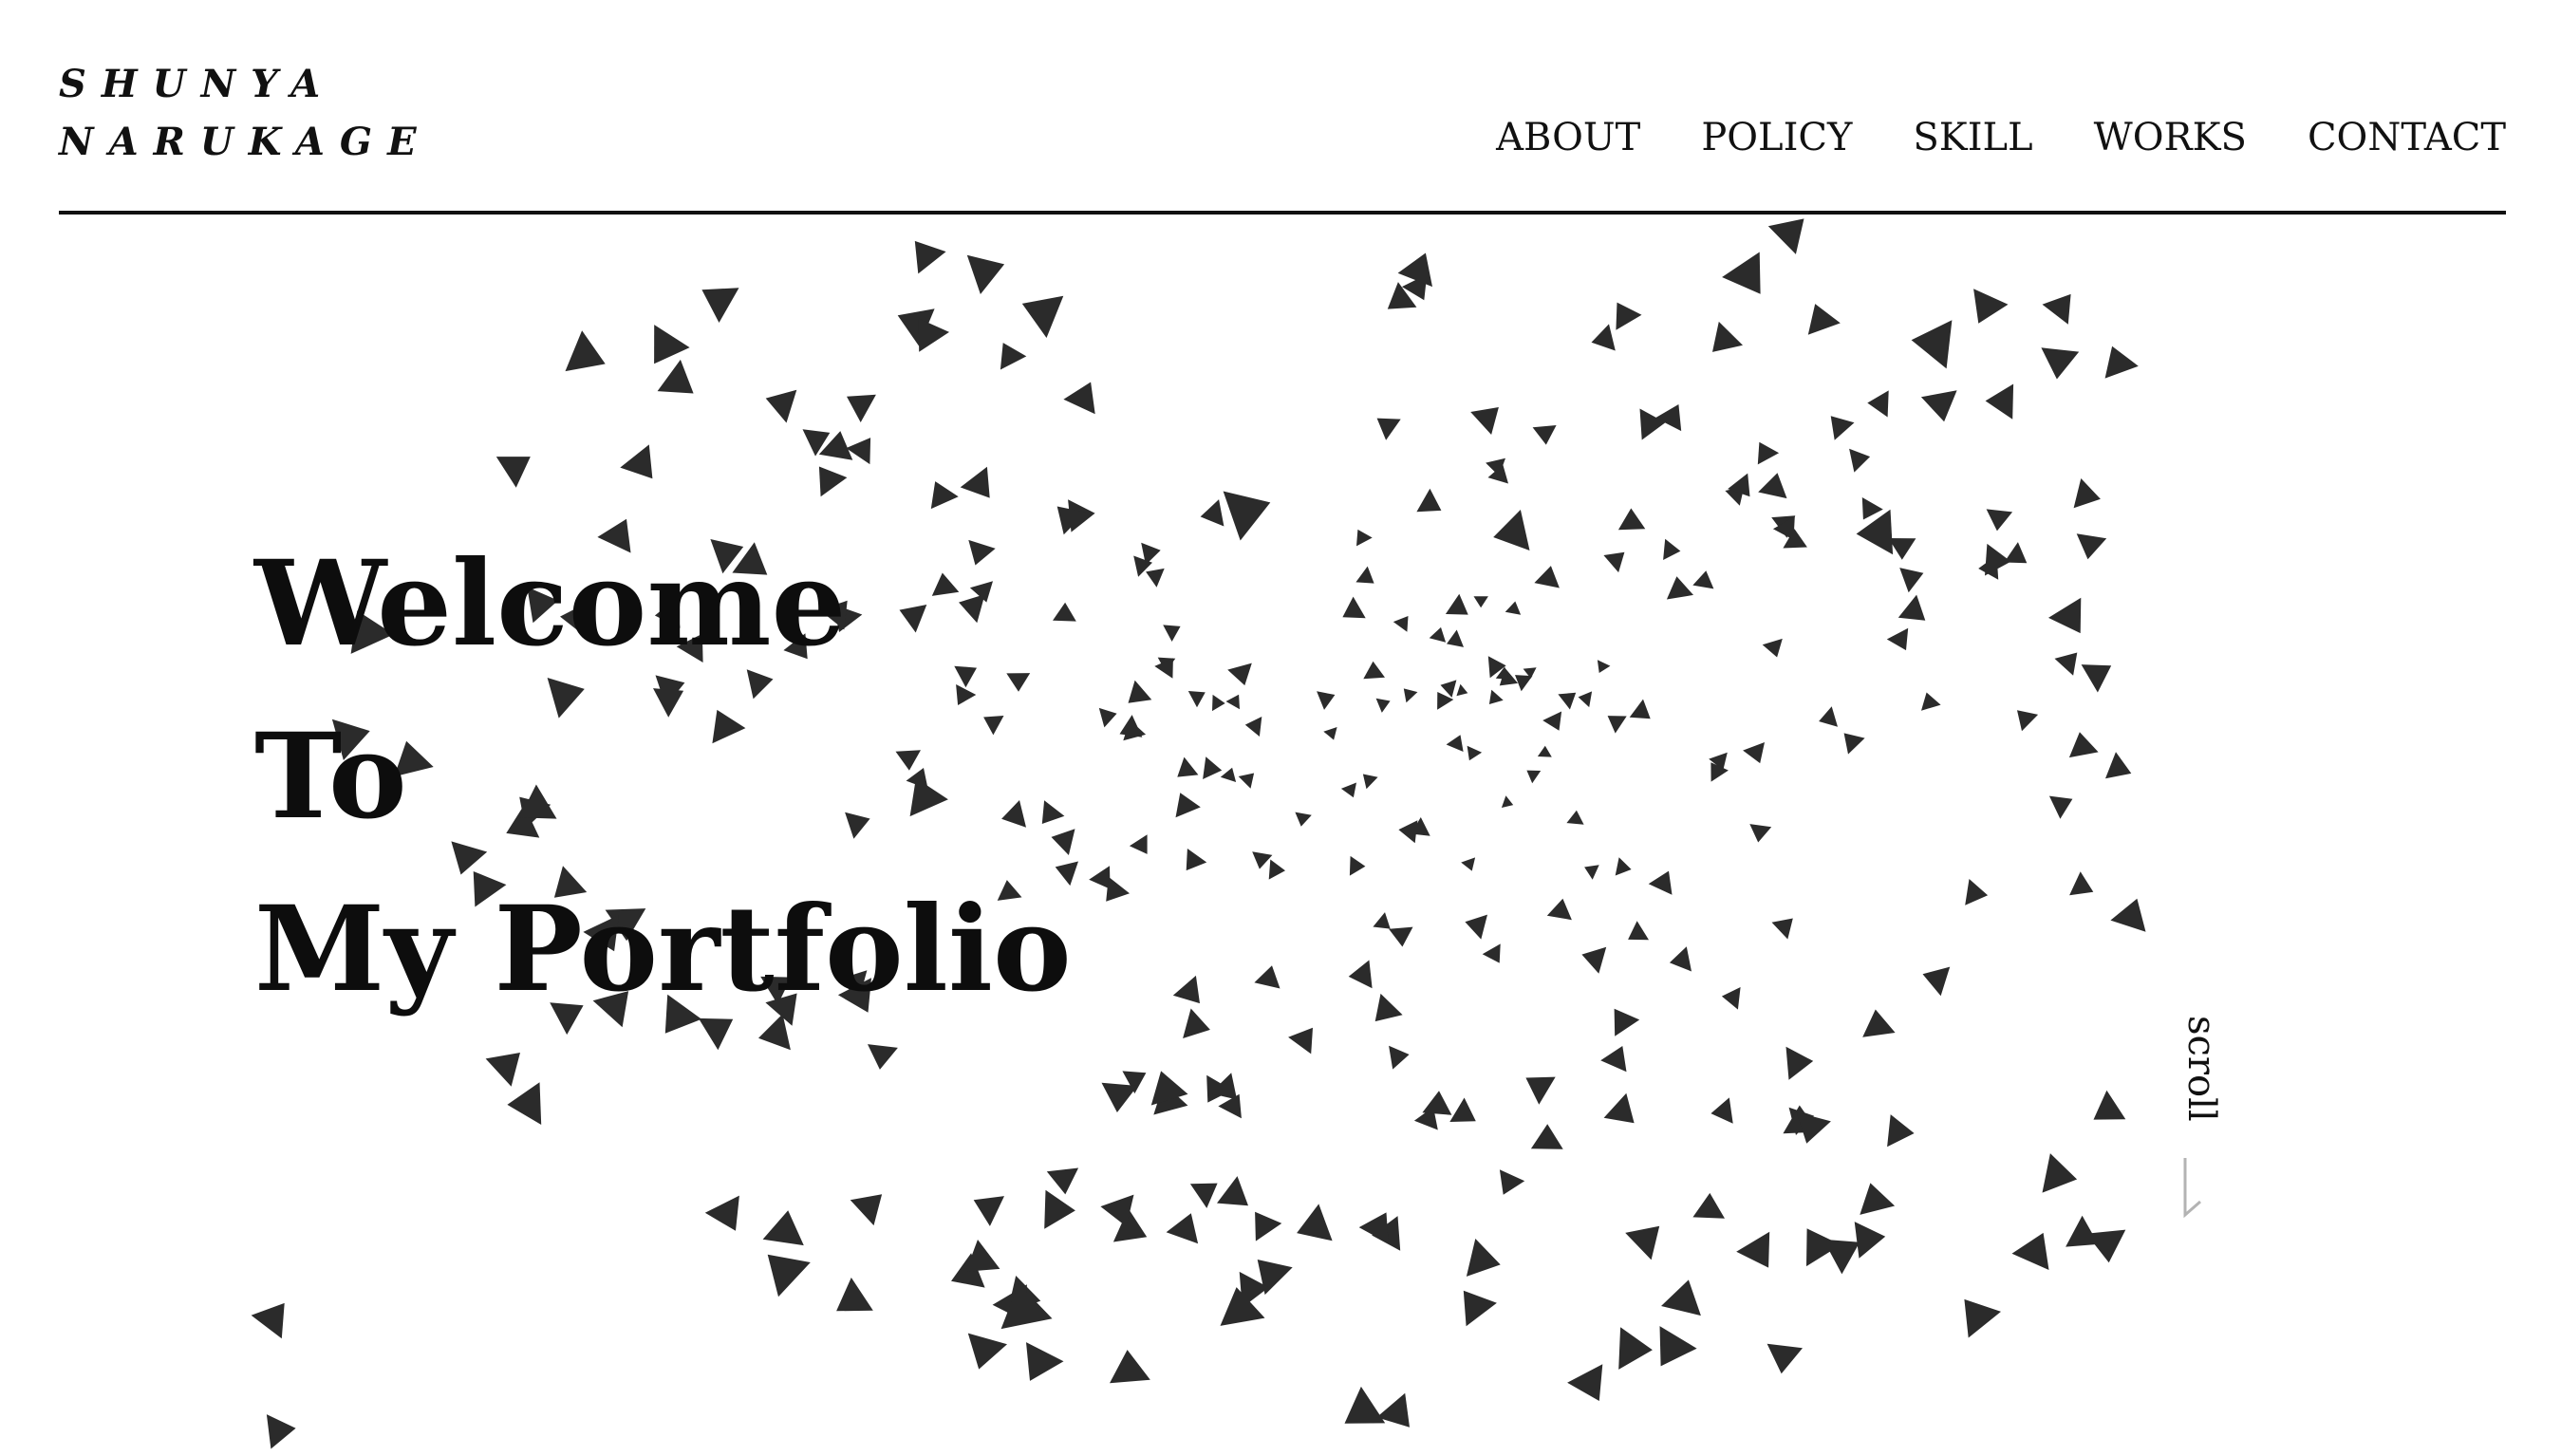 The width and height of the screenshot is (2561, 1456). Describe the element at coordinates (2192, 1188) in the screenshot. I see `scroll-arrow-icon` at that location.